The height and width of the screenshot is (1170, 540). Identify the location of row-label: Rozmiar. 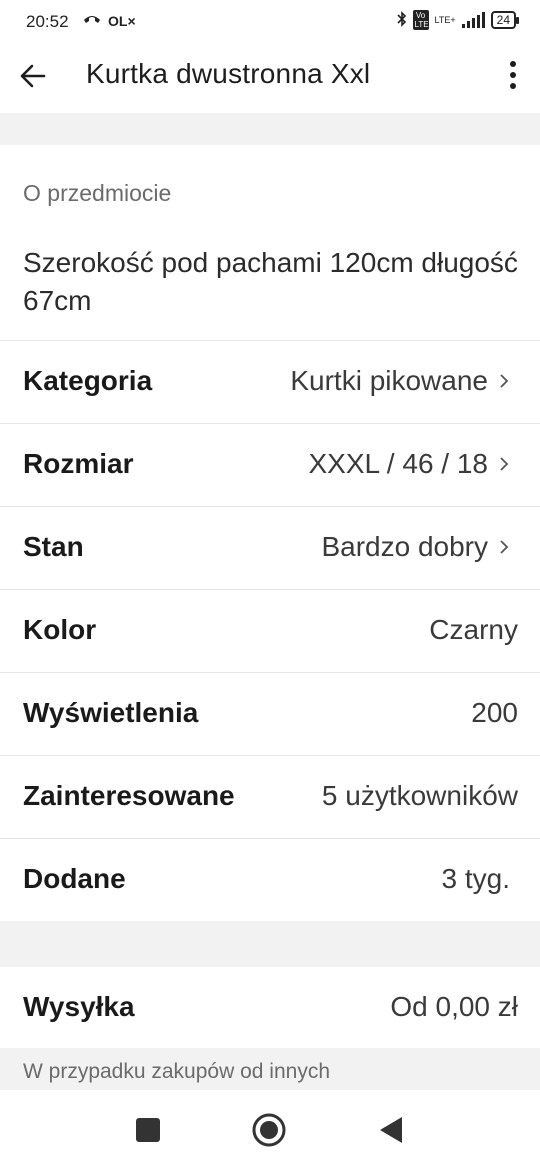
(78, 463).